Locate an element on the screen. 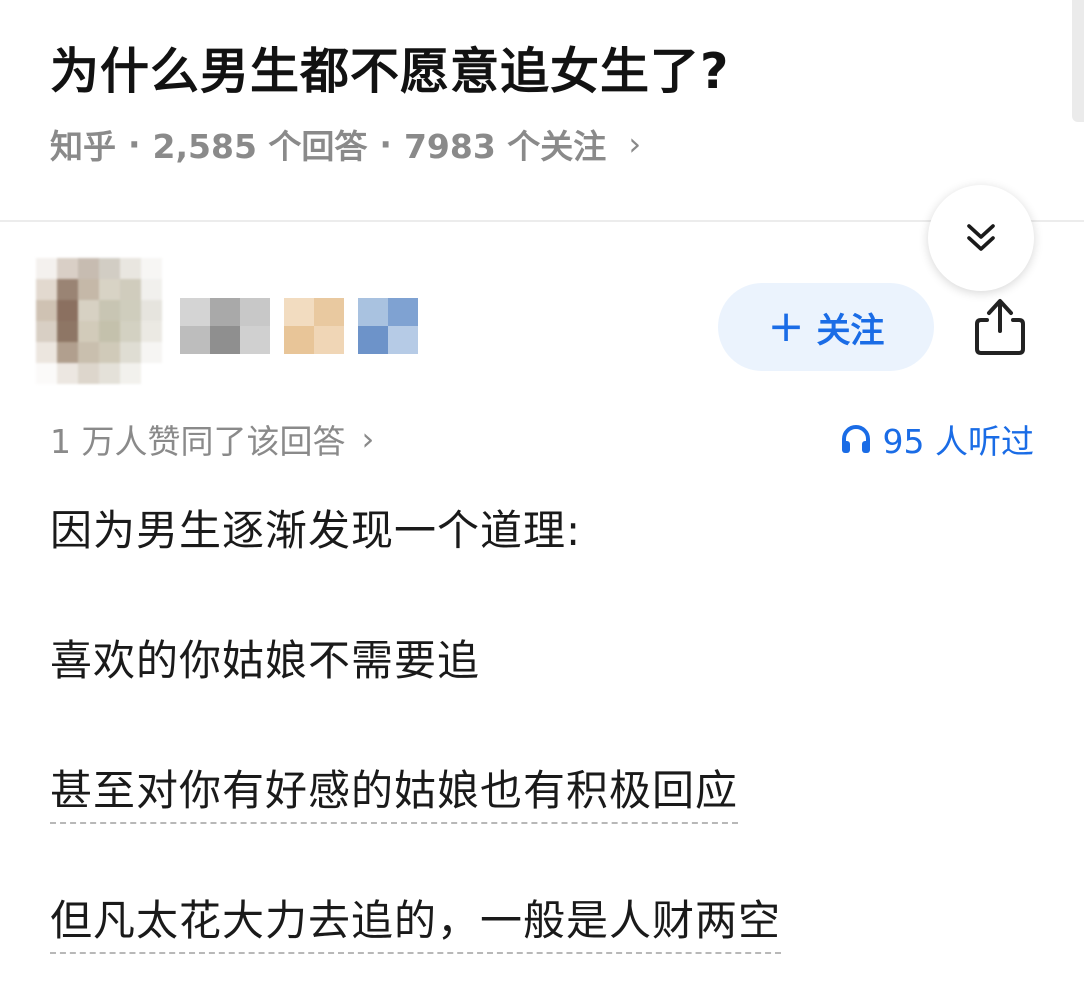  share-icon is located at coordinates (1000, 327).